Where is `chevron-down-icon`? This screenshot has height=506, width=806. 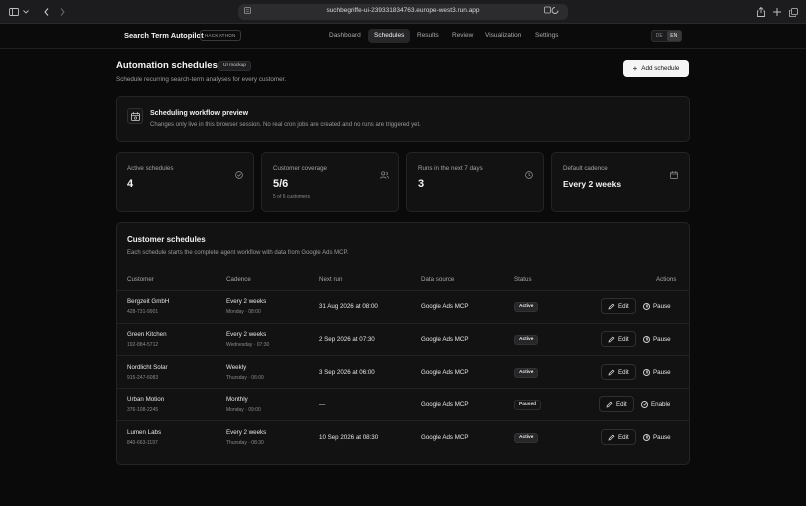
chevron-down-icon is located at coordinates (26, 12).